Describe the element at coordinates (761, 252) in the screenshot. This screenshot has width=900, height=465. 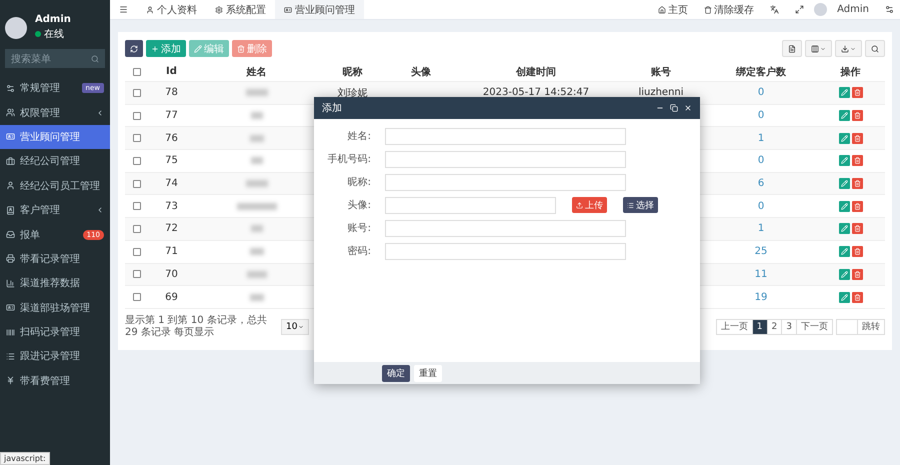
I see `customer-count-link: 25` at that location.